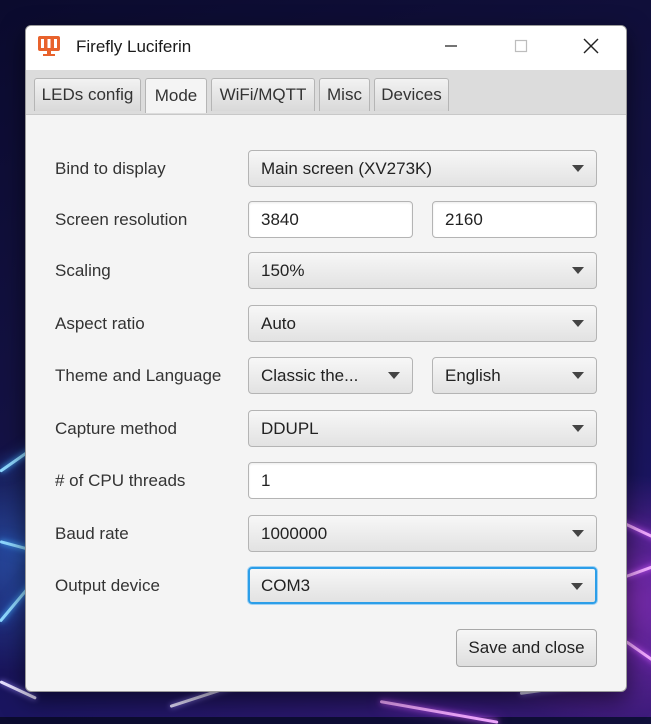  What do you see at coordinates (464, 219) in the screenshot?
I see `resolution-height-value: 2160` at bounding box center [464, 219].